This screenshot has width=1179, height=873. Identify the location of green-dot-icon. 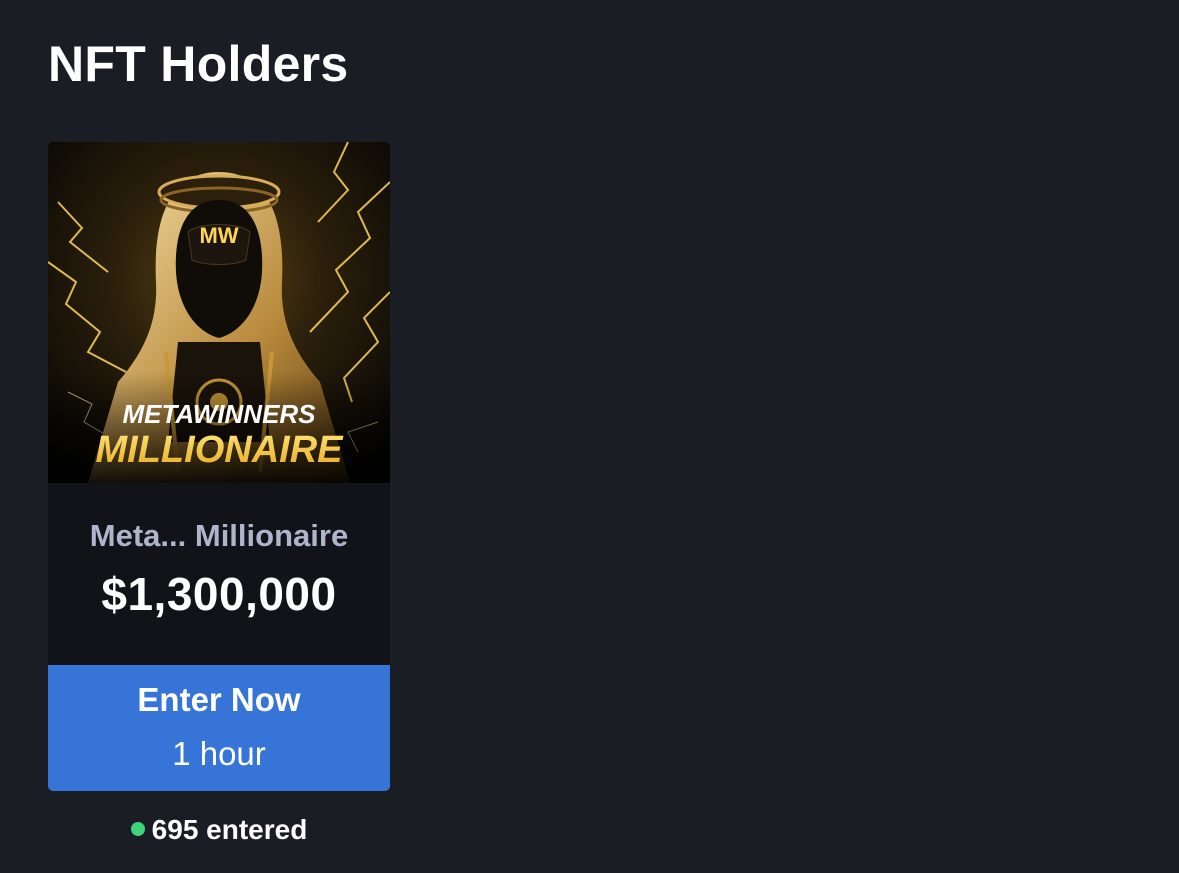
(137, 829).